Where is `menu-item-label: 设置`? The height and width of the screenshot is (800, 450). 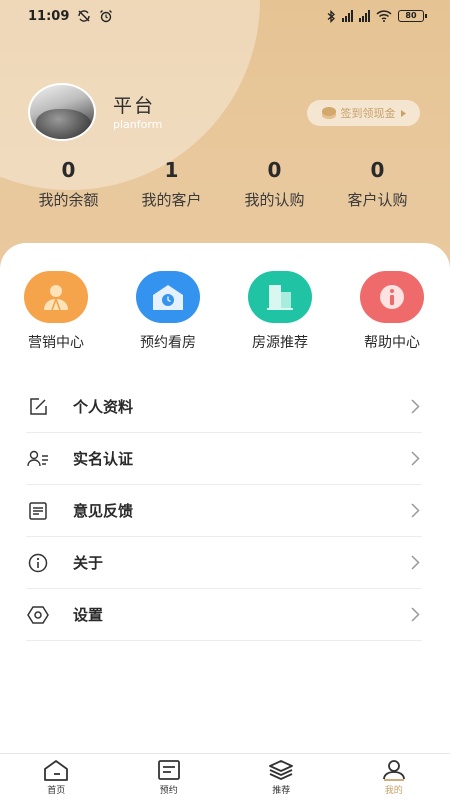
menu-item-label: 设置 is located at coordinates (88, 615).